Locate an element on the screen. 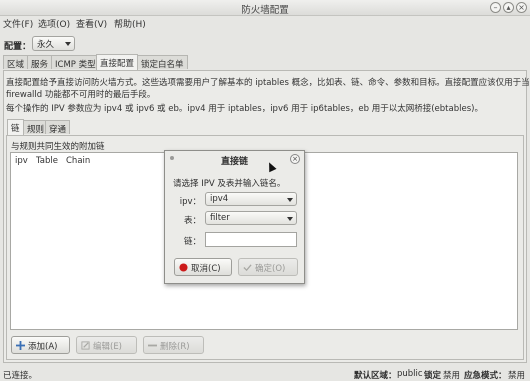  tab-zones: 区域 is located at coordinates (16, 62).